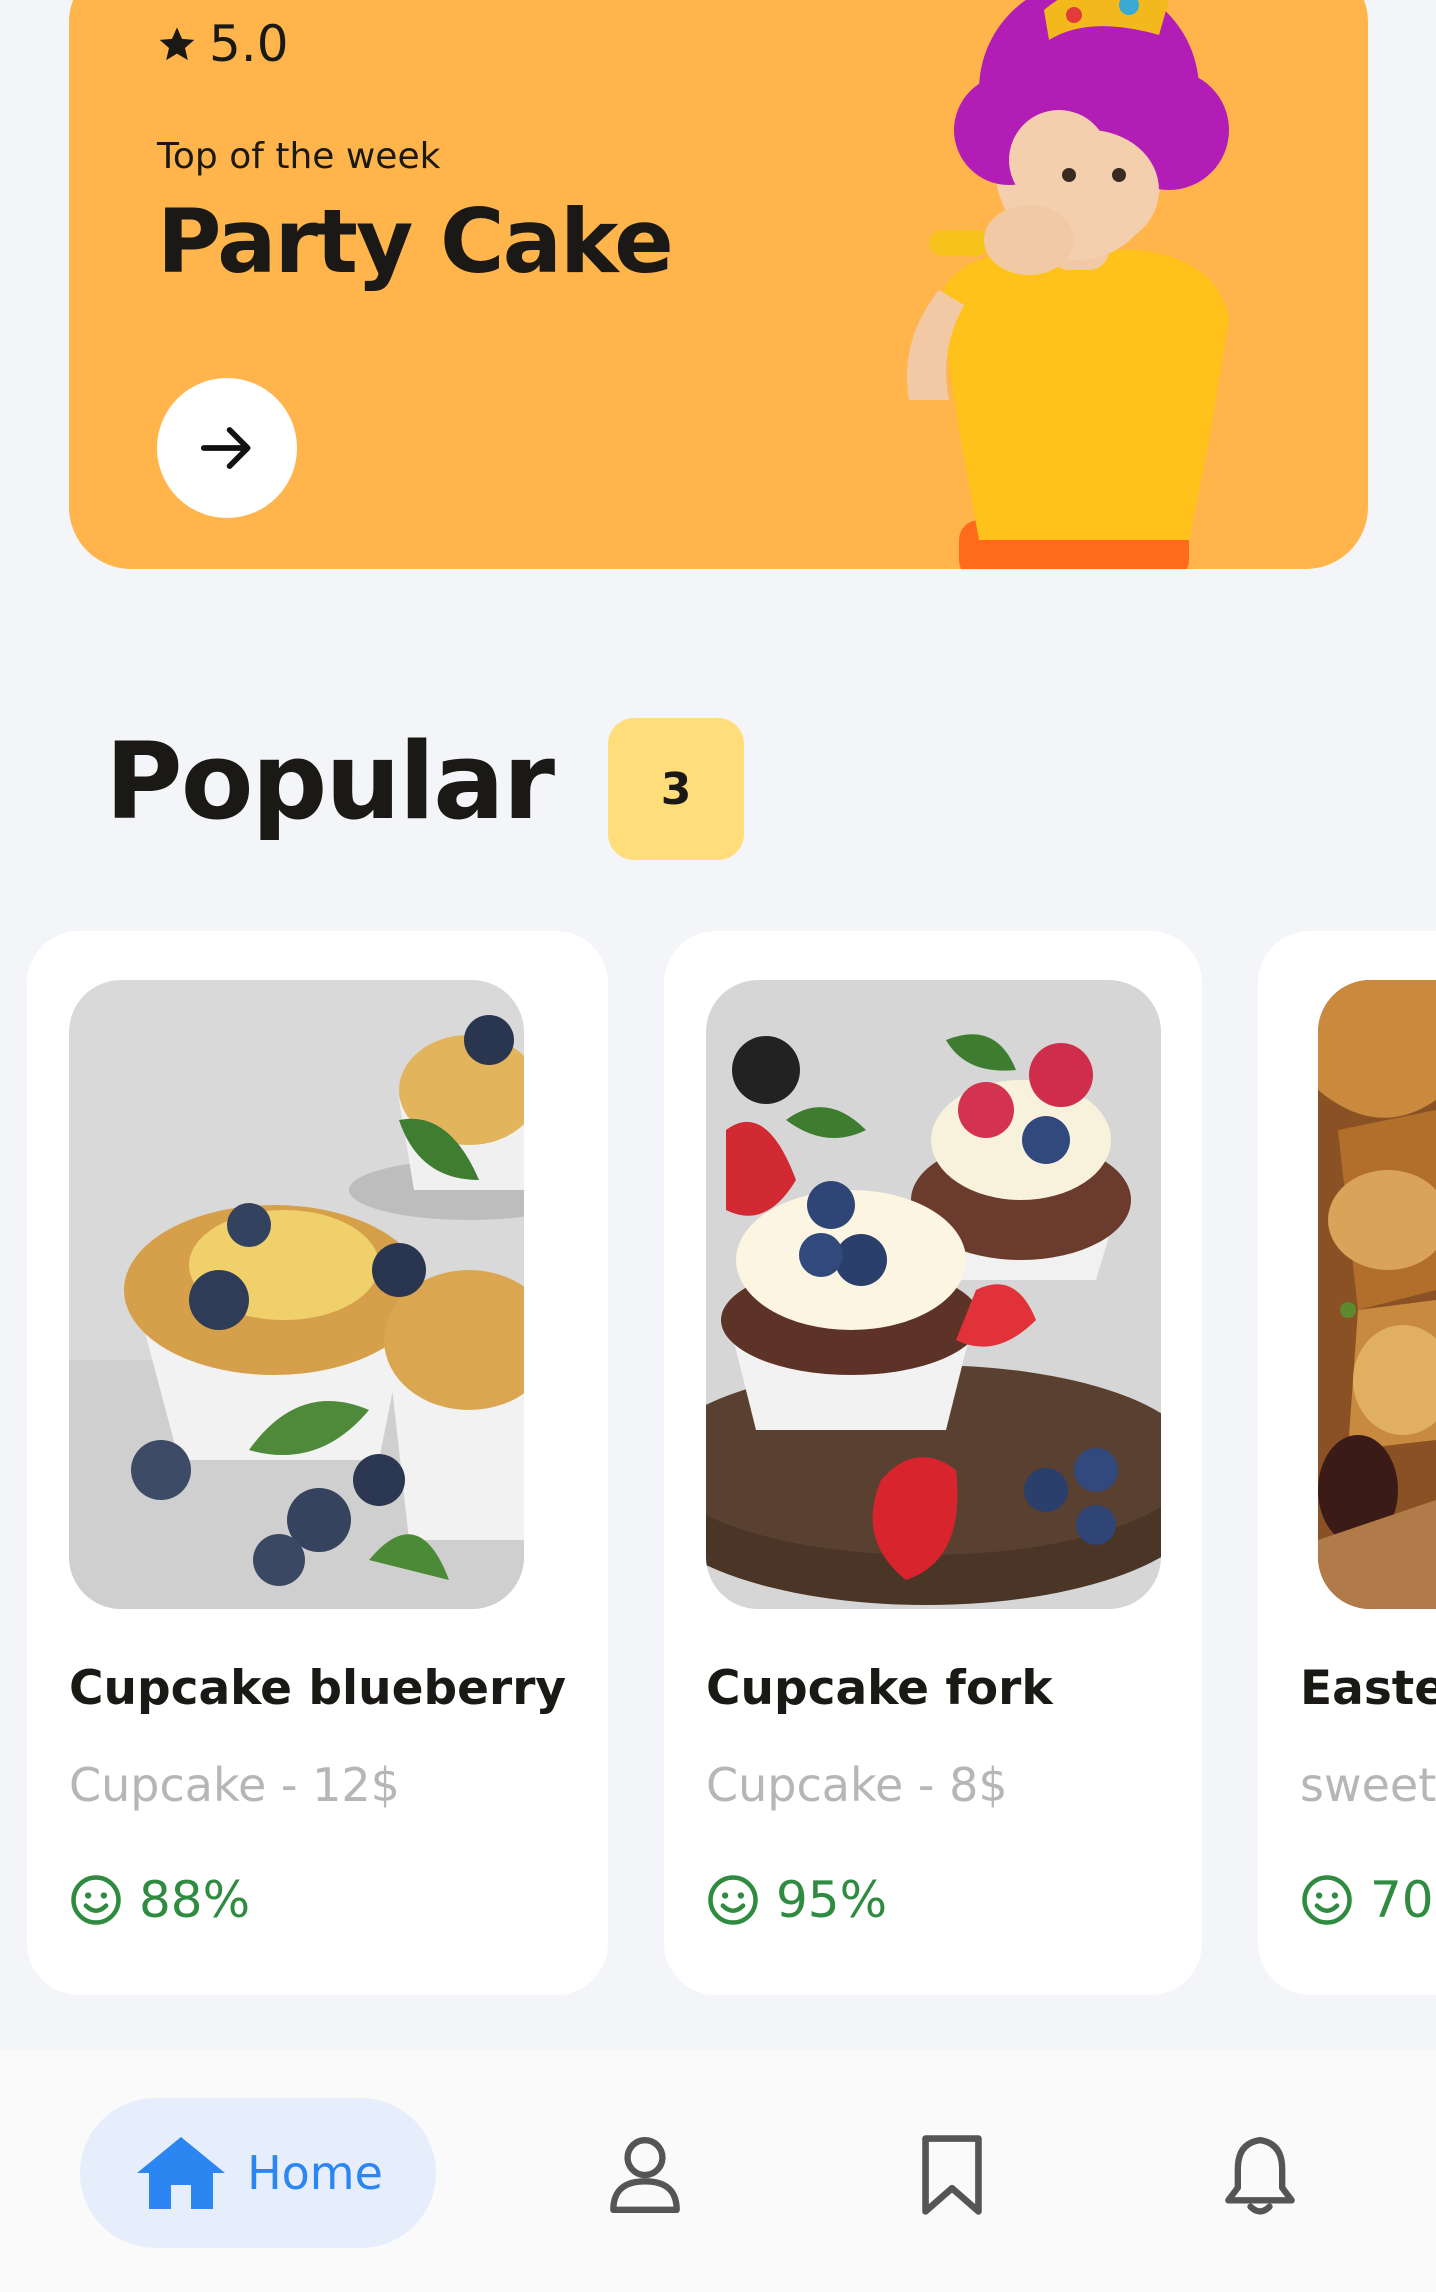 The height and width of the screenshot is (2292, 1436). I want to click on product-card: Easte sweet 70, so click(1347, 1463).